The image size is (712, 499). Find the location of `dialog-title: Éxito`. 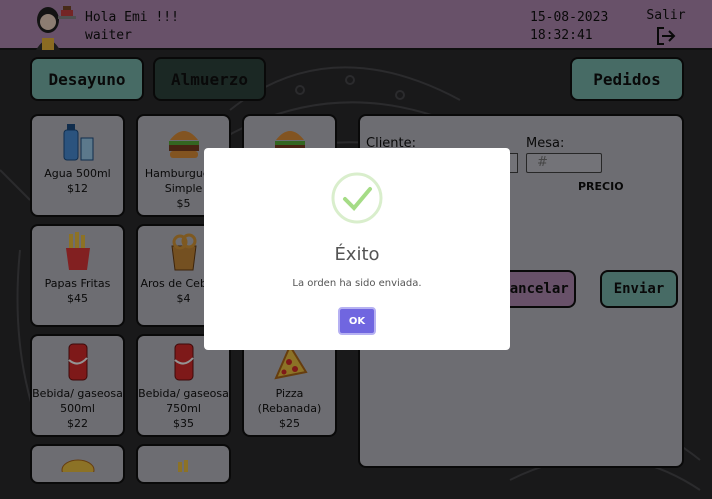

dialog-title: Éxito is located at coordinates (357, 254).